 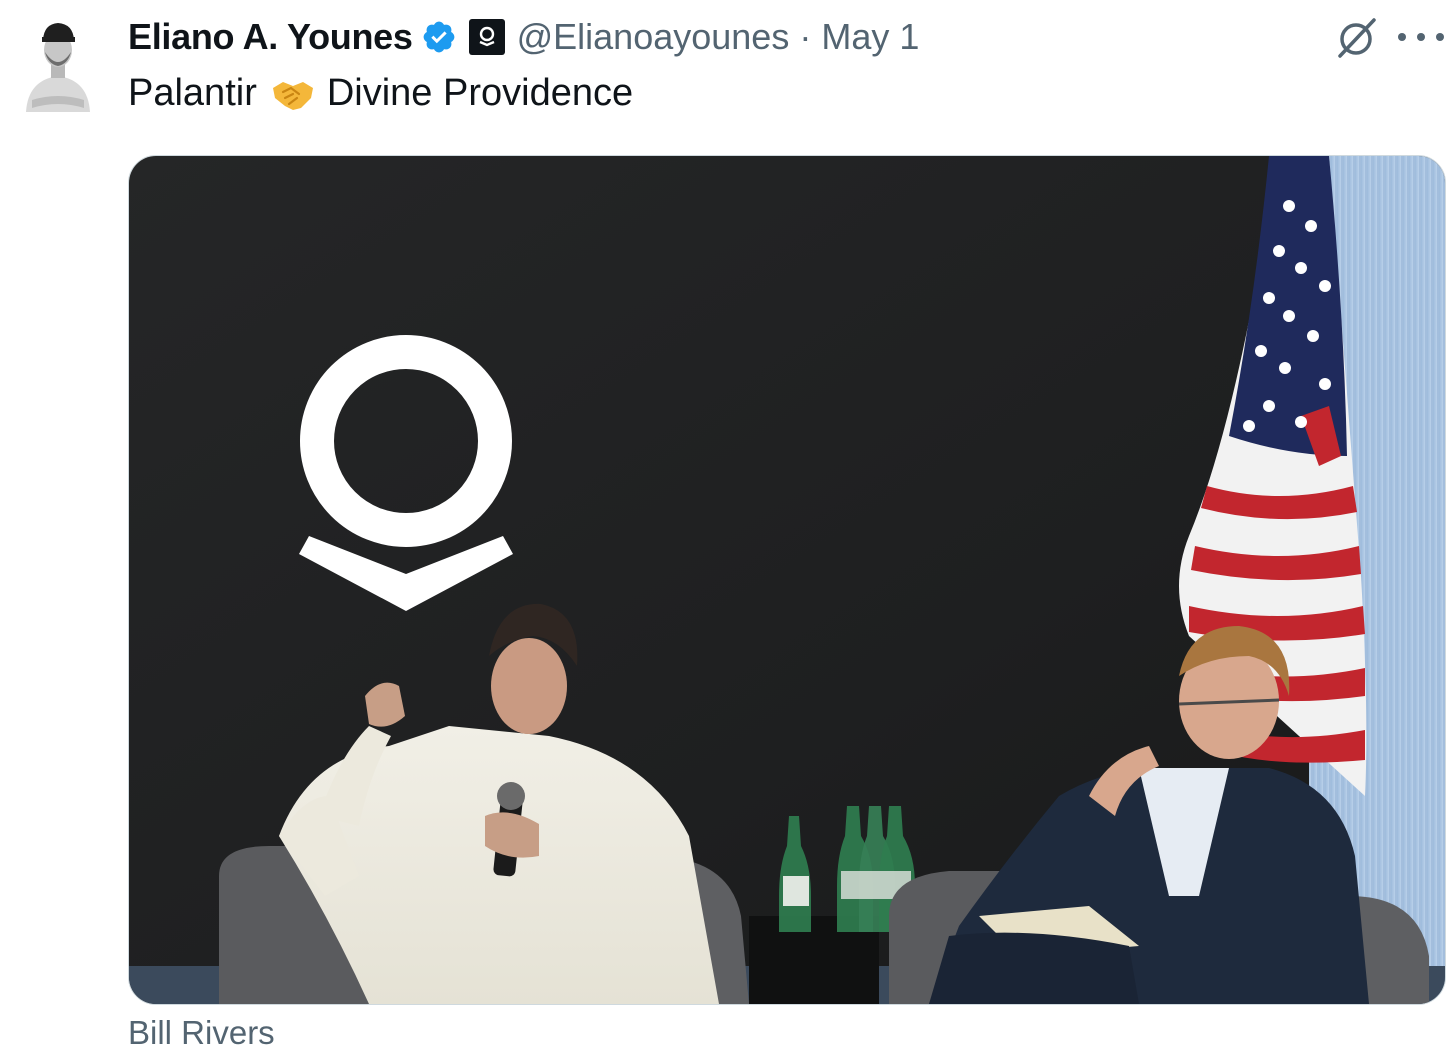 I want to click on verified-badge-icon, so click(x=438, y=37).